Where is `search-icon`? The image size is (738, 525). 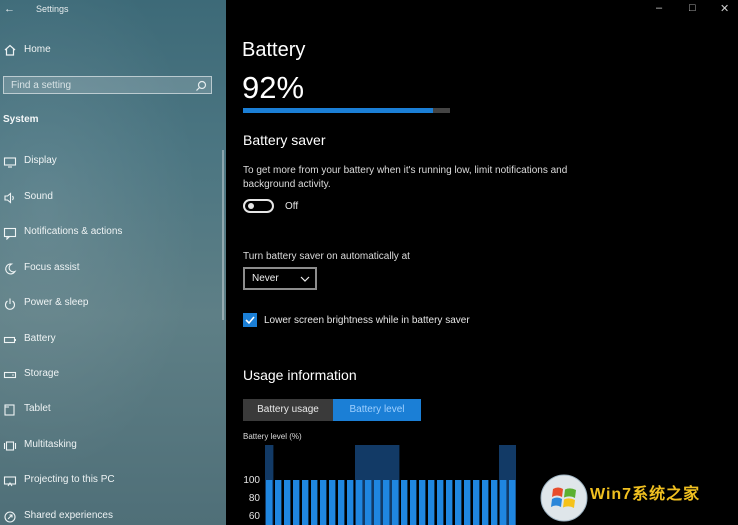 search-icon is located at coordinates (201, 88).